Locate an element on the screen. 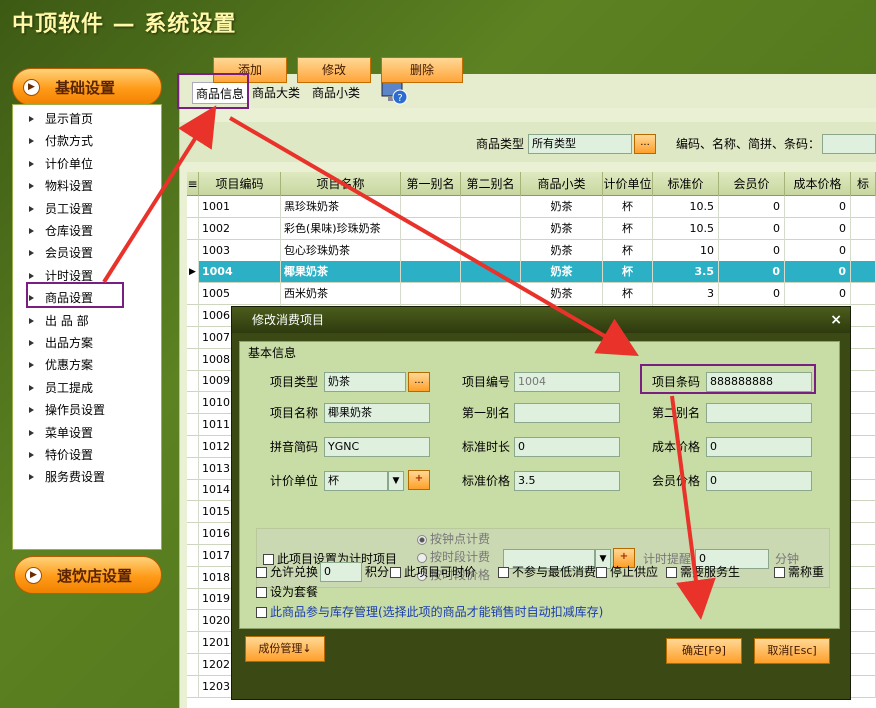 This screenshot has height=708, width=876. unit-select: 杯 is located at coordinates (356, 481).